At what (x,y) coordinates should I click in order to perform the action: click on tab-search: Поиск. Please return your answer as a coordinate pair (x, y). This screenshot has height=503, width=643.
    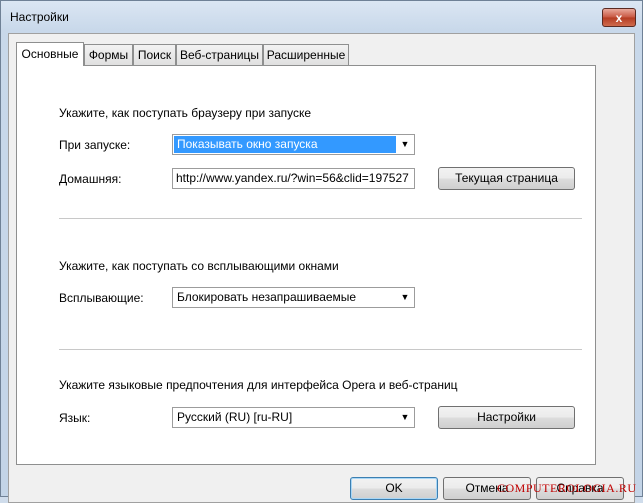
    Looking at the image, I should click on (154, 54).